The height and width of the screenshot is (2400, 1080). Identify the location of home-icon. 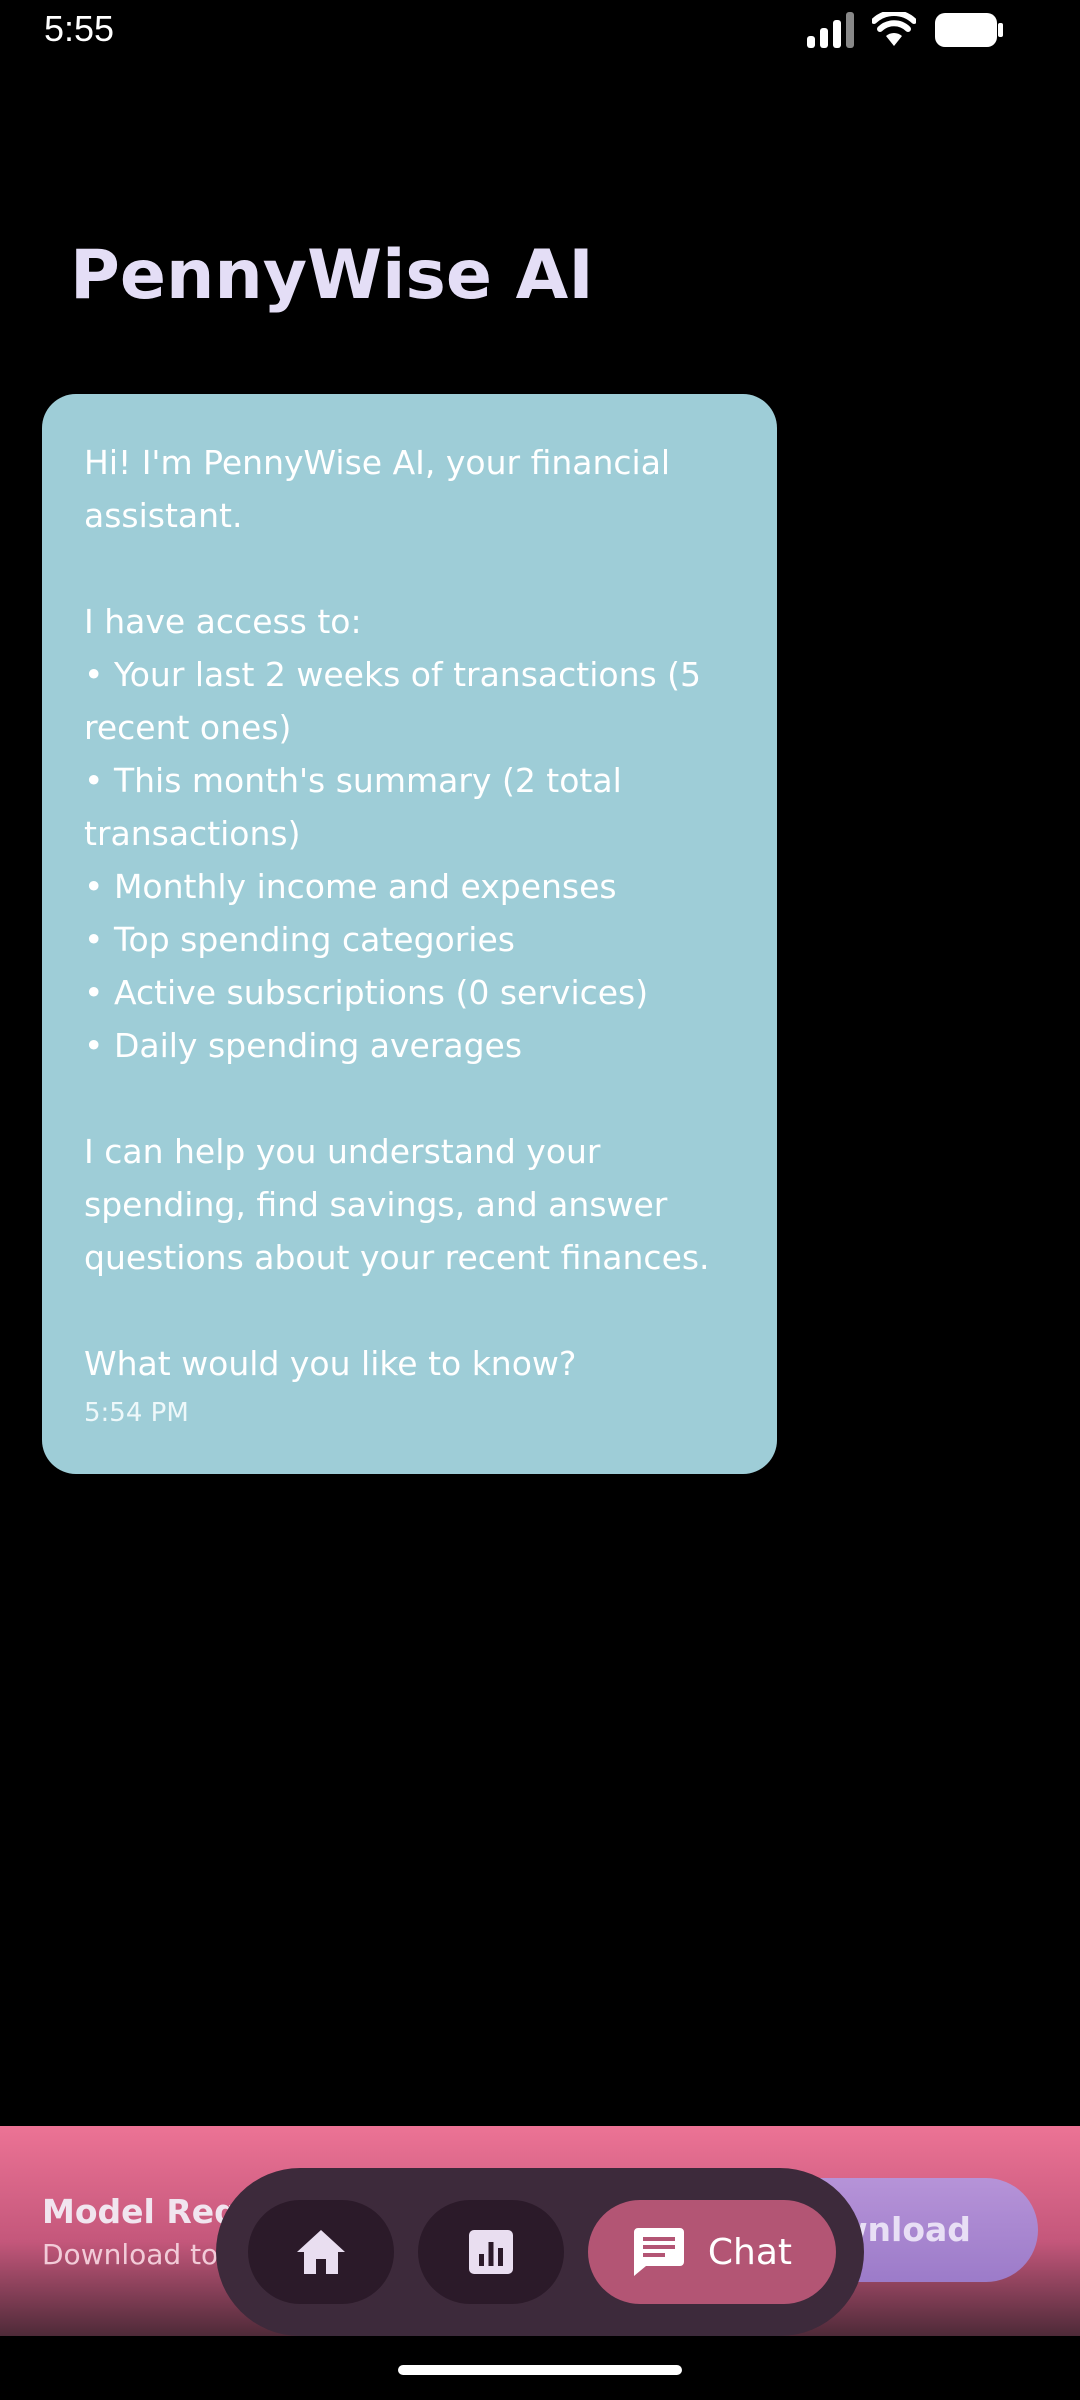
(321, 2252).